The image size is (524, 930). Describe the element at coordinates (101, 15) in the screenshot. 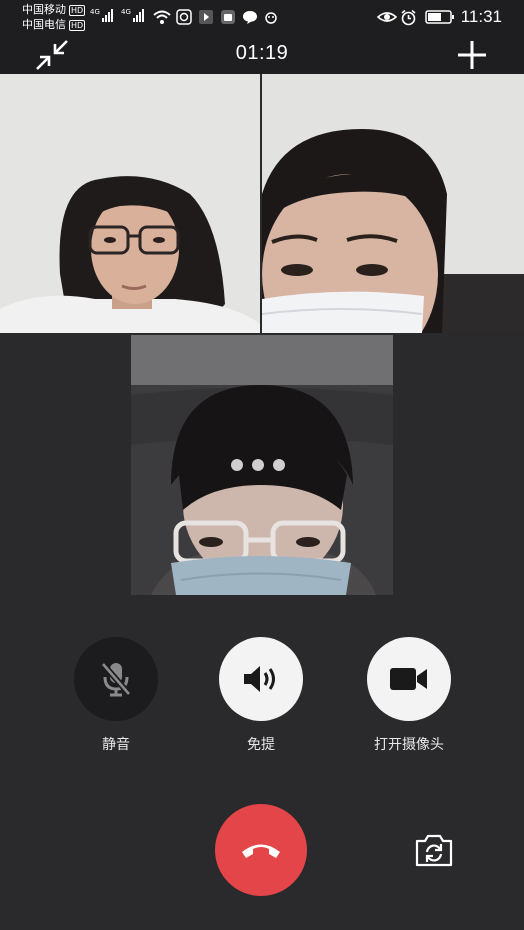

I see `signal-1-icon: 4G` at that location.